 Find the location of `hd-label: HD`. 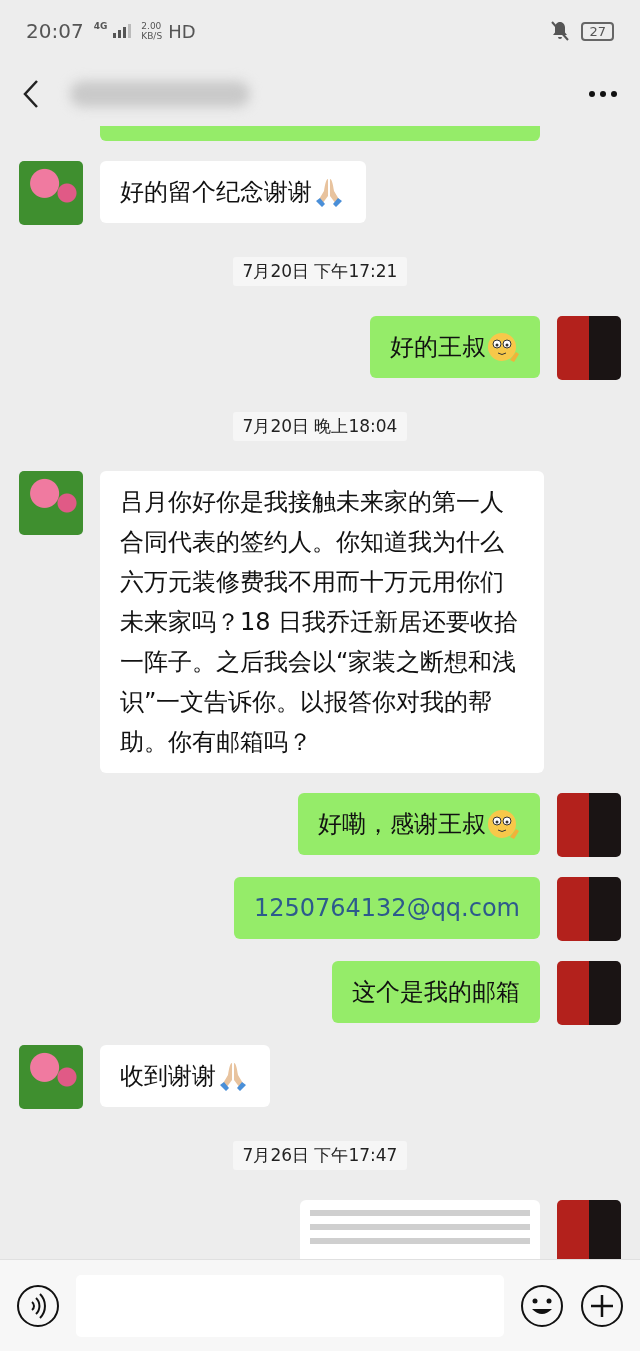

hd-label: HD is located at coordinates (182, 31).